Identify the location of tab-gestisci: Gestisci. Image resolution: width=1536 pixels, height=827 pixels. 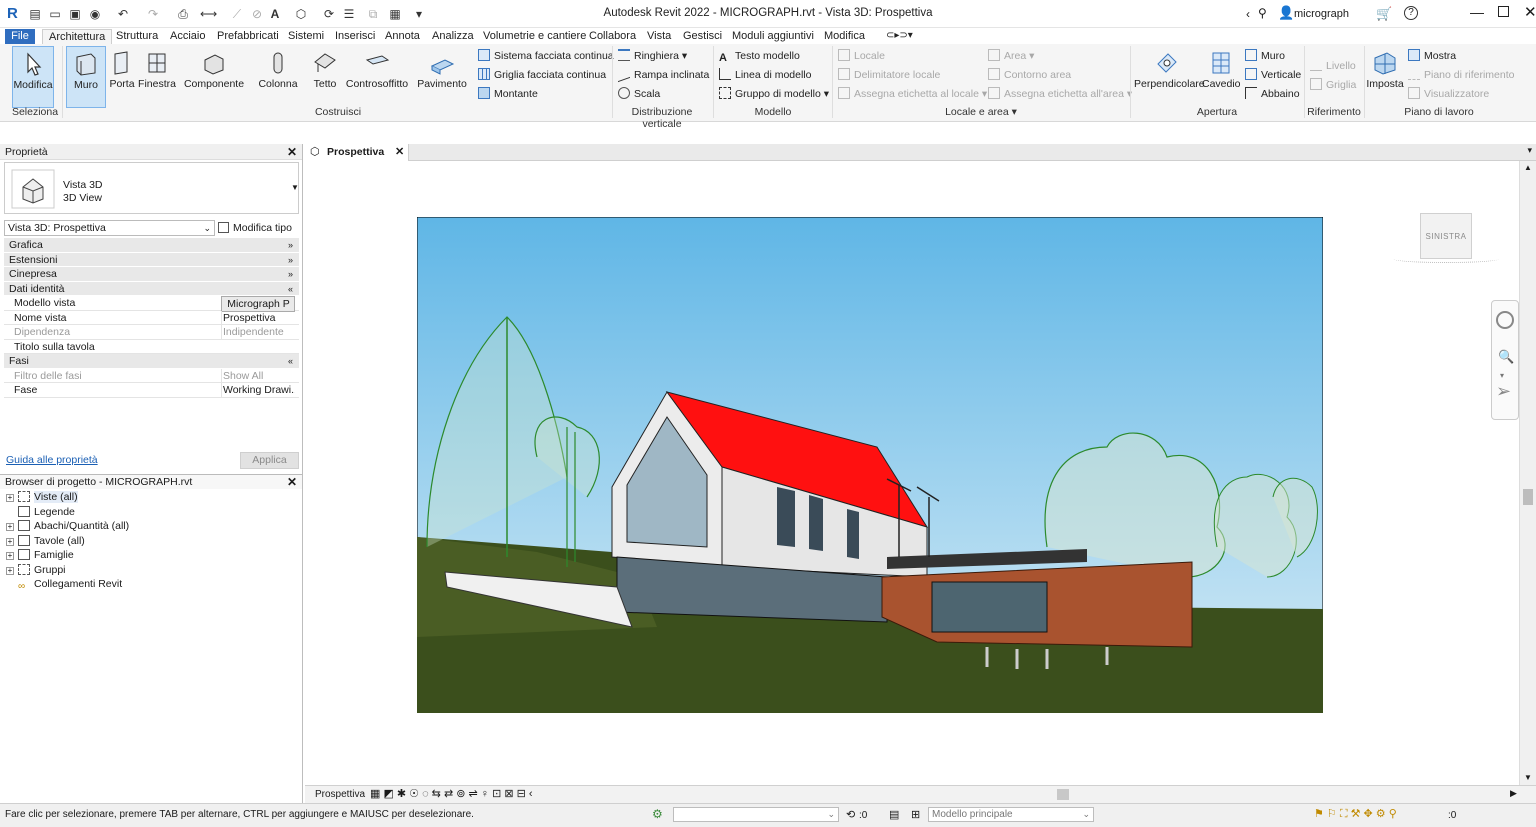
(702, 36).